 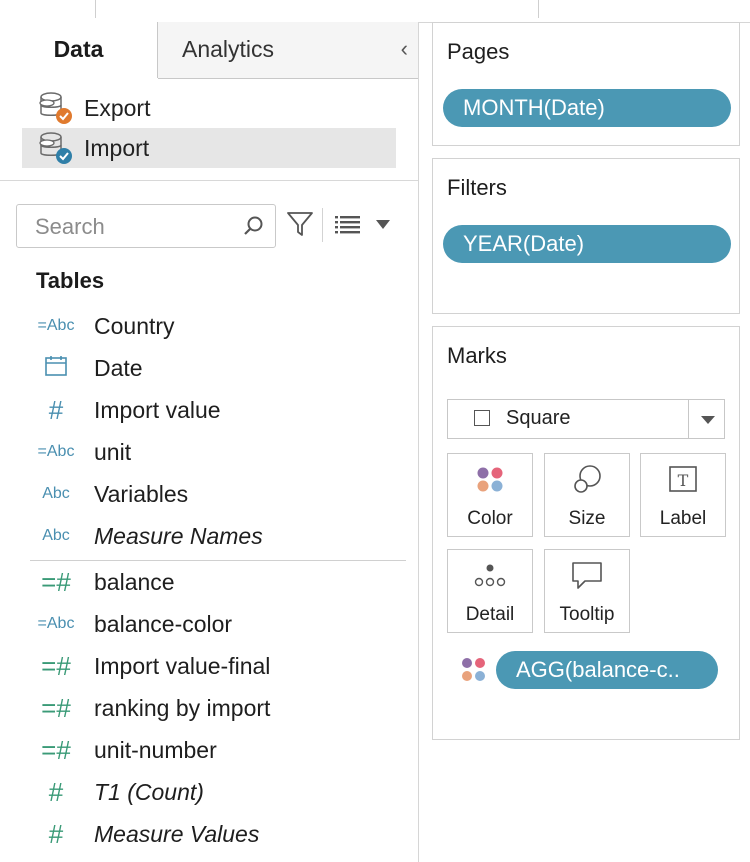 I want to click on mark-type-label: Square, so click(x=538, y=418).